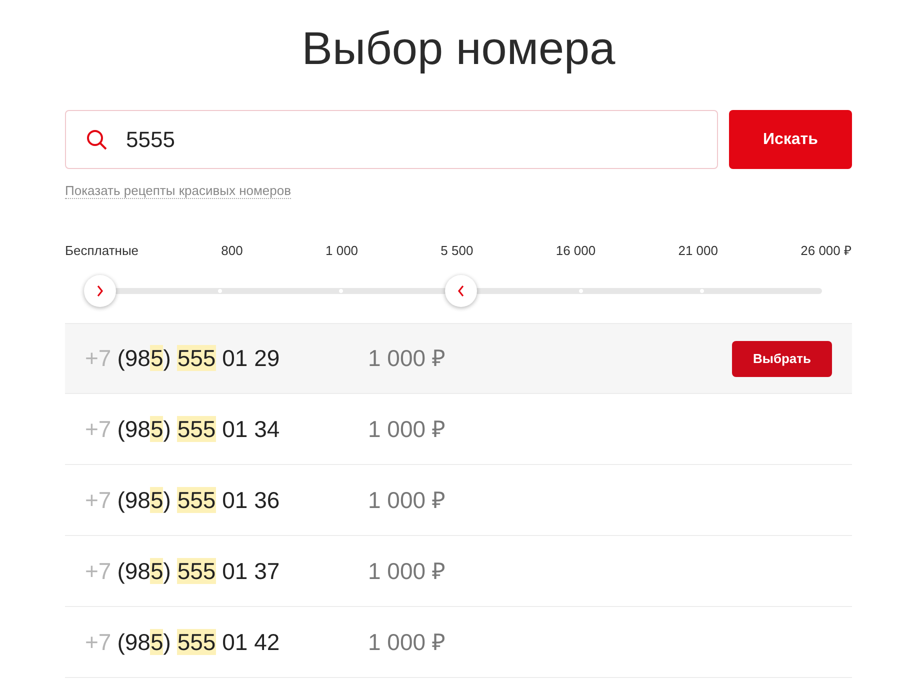  Describe the element at coordinates (576, 251) in the screenshot. I see `price-tick-label: 16 000` at that location.